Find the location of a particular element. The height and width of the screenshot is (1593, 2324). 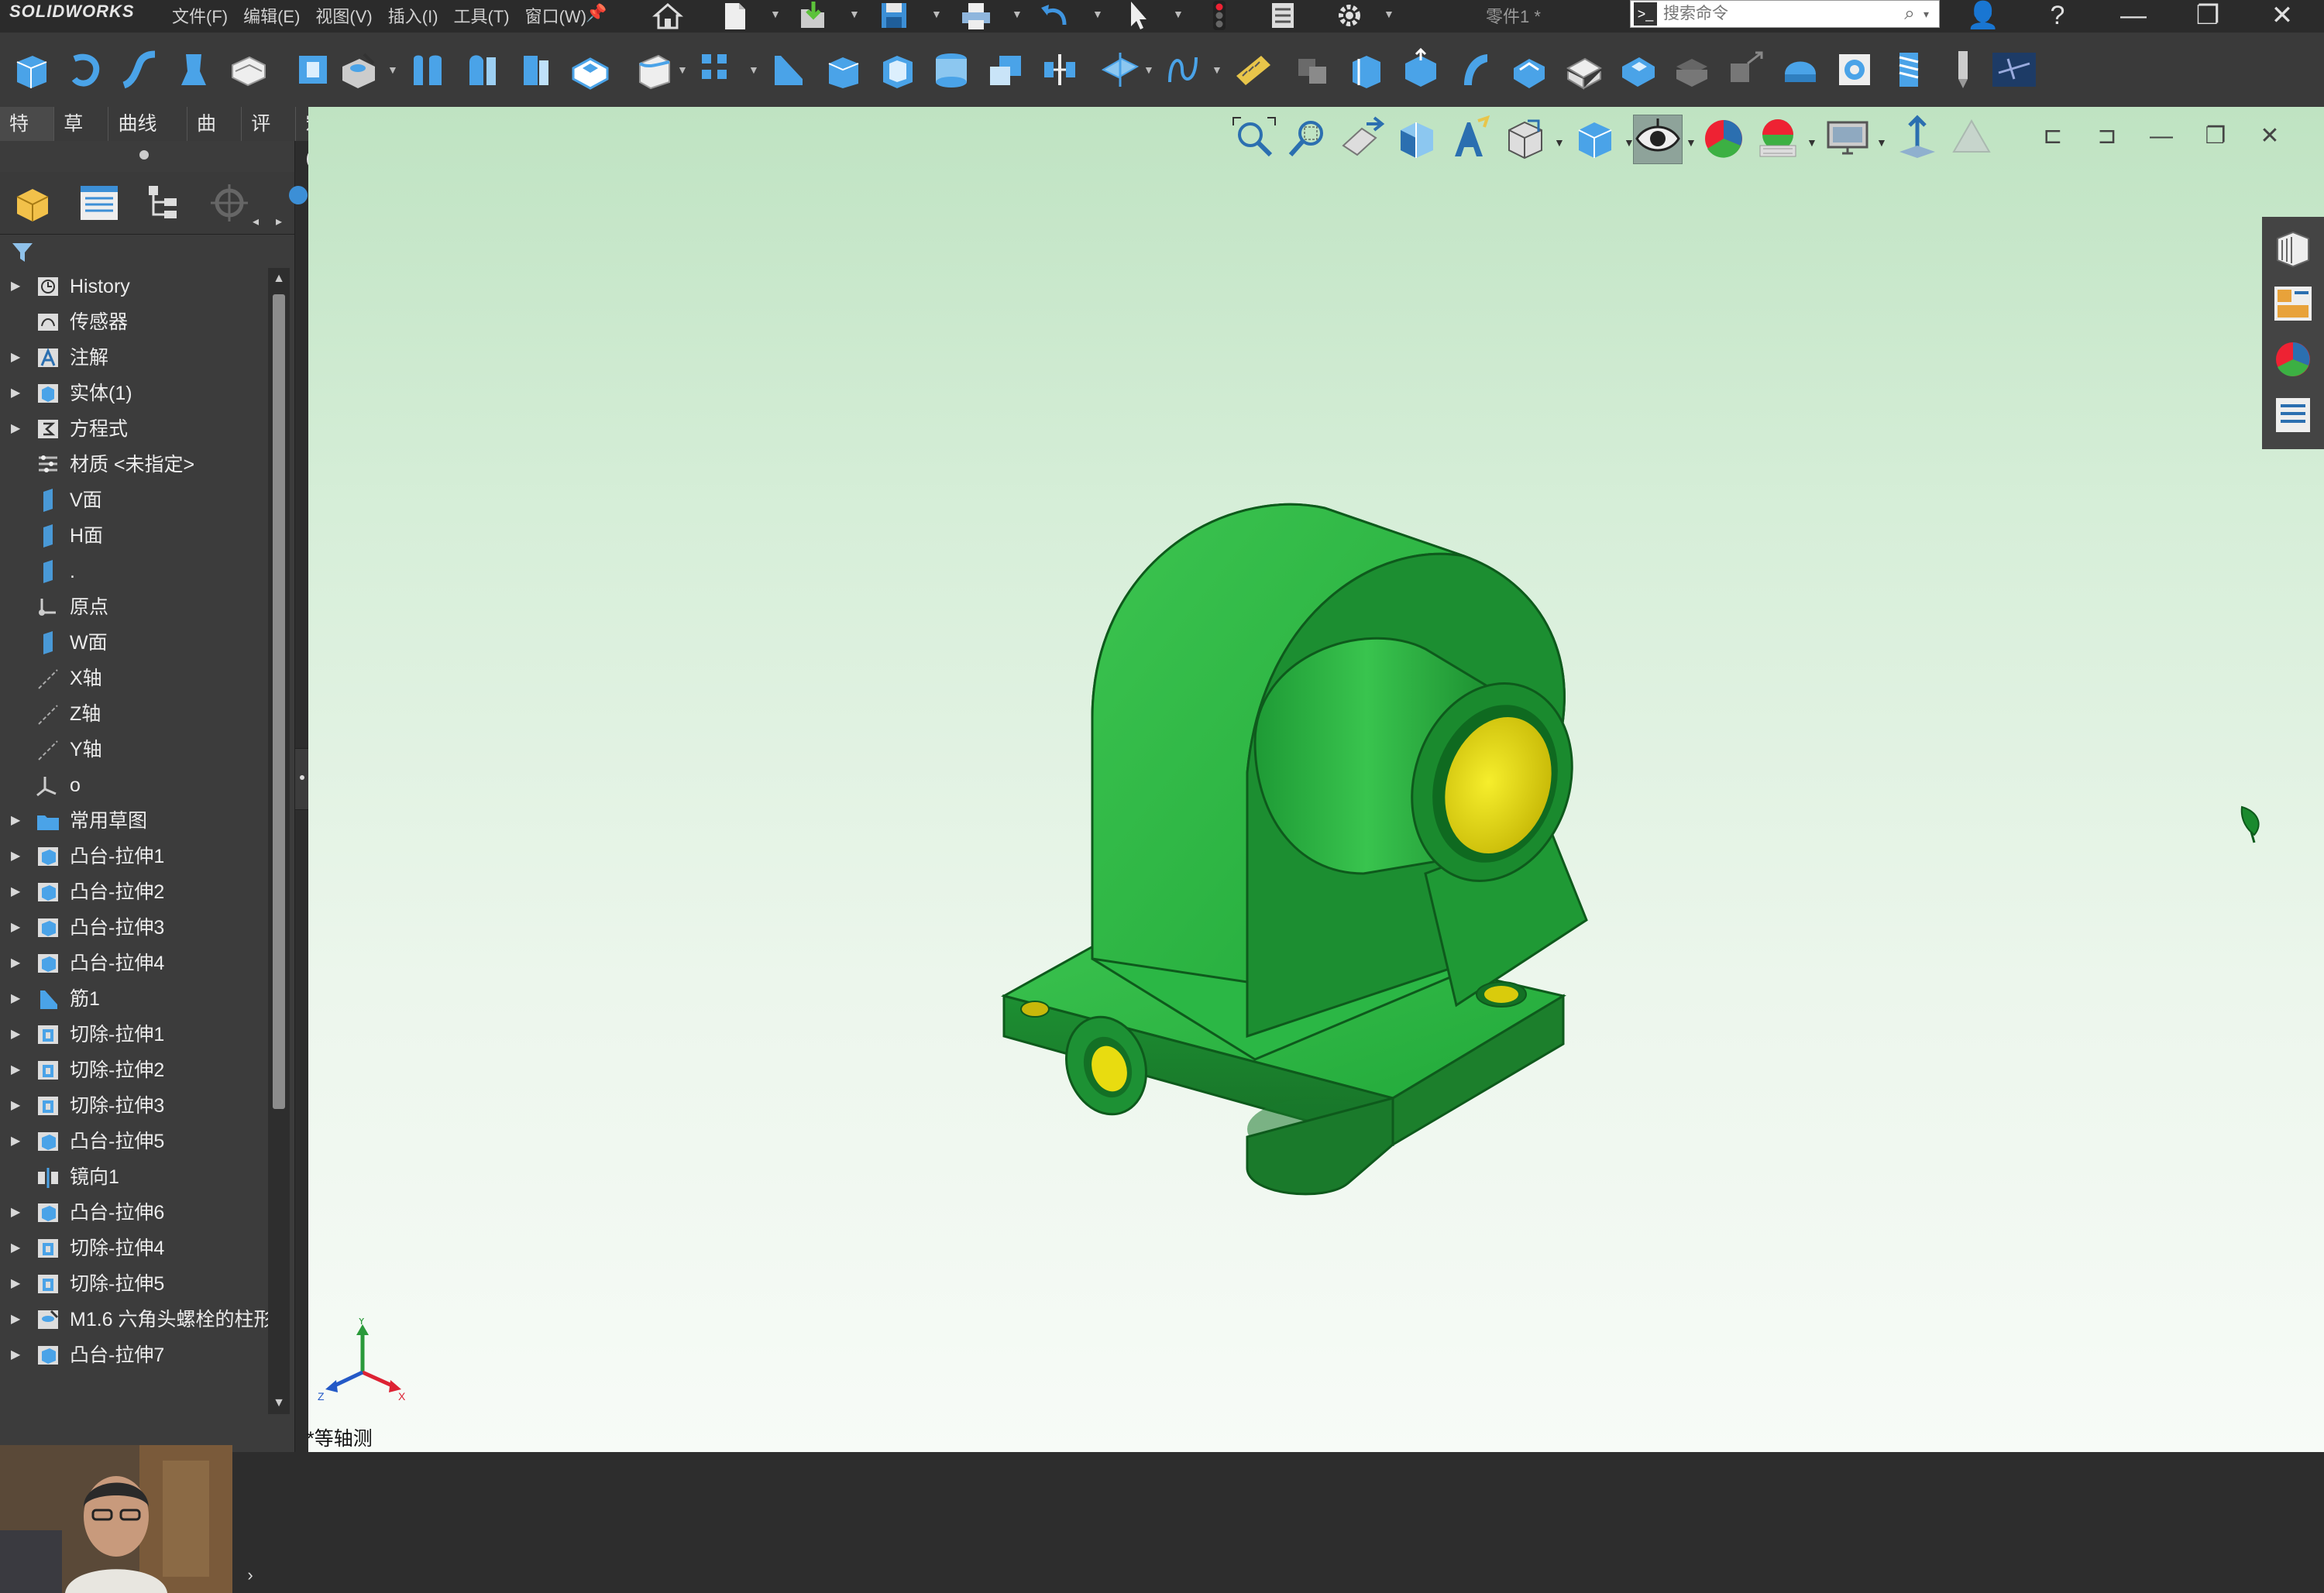

draft-icon is located at coordinates (843, 69).